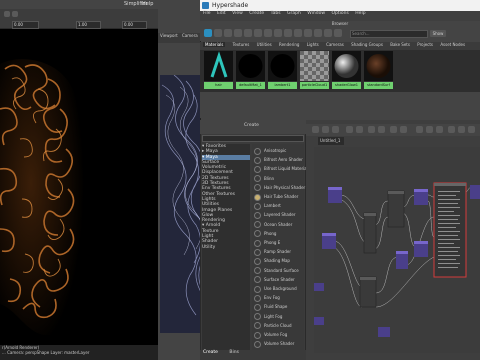 The height and width of the screenshot is (360, 480). I want to click on browser-splitter, so click(340, 105).